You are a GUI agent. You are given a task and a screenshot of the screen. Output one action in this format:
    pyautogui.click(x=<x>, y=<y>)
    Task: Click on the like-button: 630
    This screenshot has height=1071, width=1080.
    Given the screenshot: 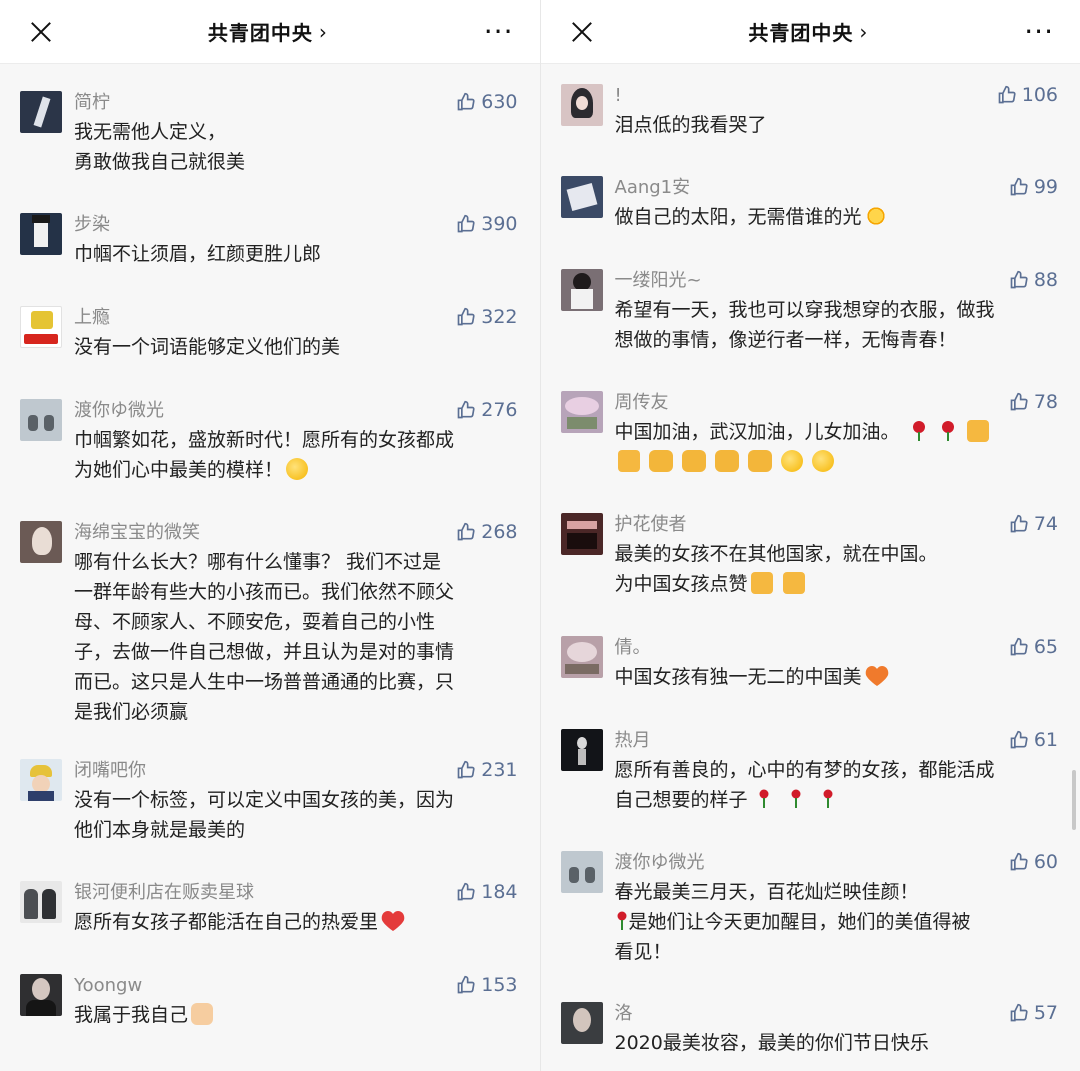 What is the action you would take?
    pyautogui.click(x=487, y=102)
    